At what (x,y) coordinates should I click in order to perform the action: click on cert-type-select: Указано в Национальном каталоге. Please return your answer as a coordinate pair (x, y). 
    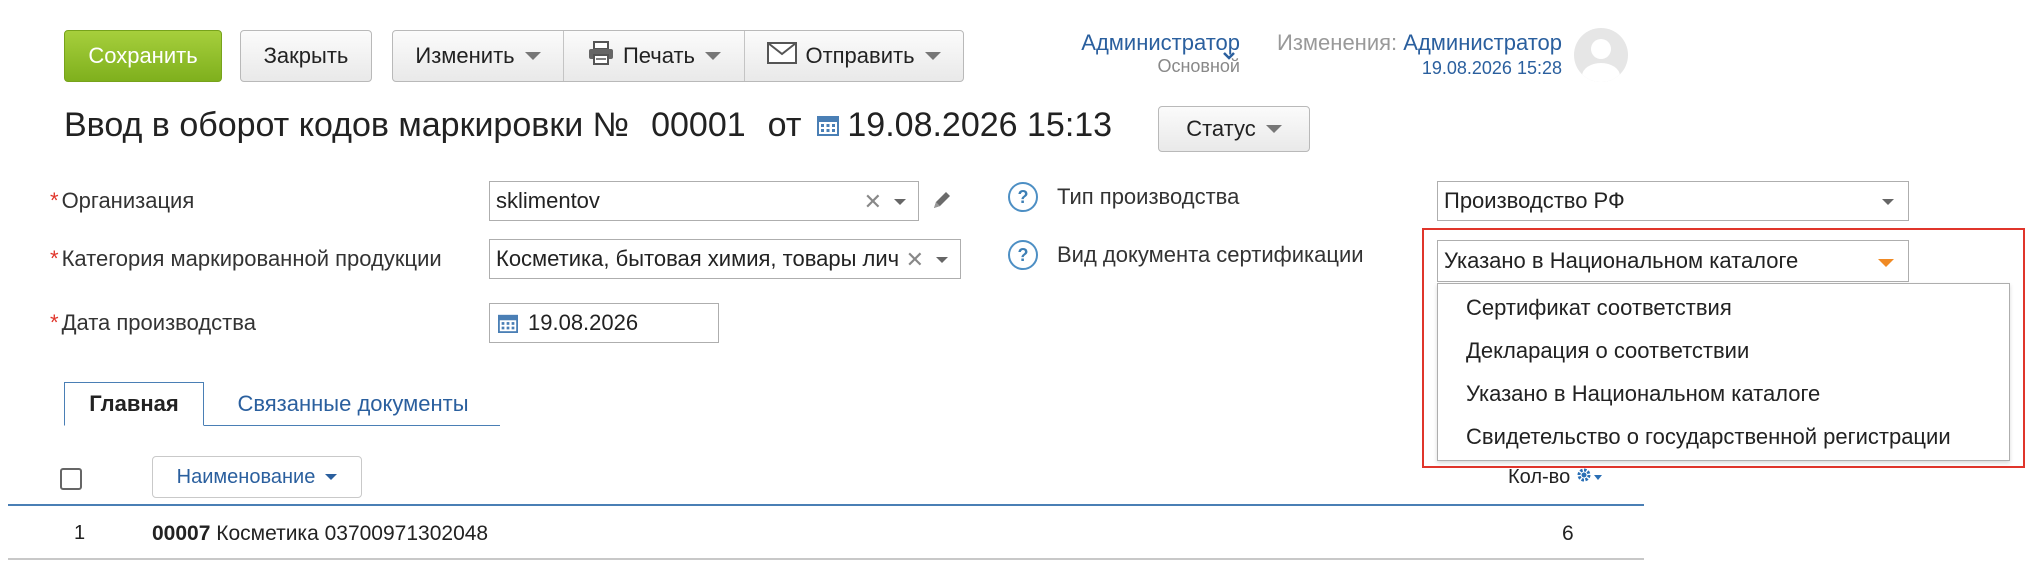
    Looking at the image, I should click on (1673, 261).